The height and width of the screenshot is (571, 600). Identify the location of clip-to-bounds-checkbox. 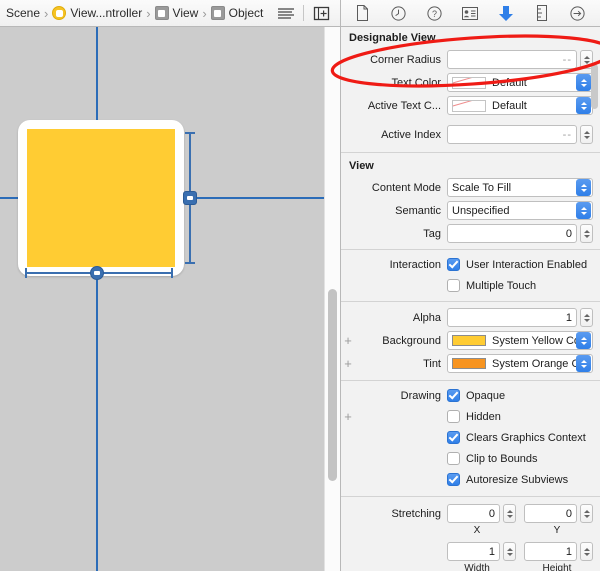
(453, 458).